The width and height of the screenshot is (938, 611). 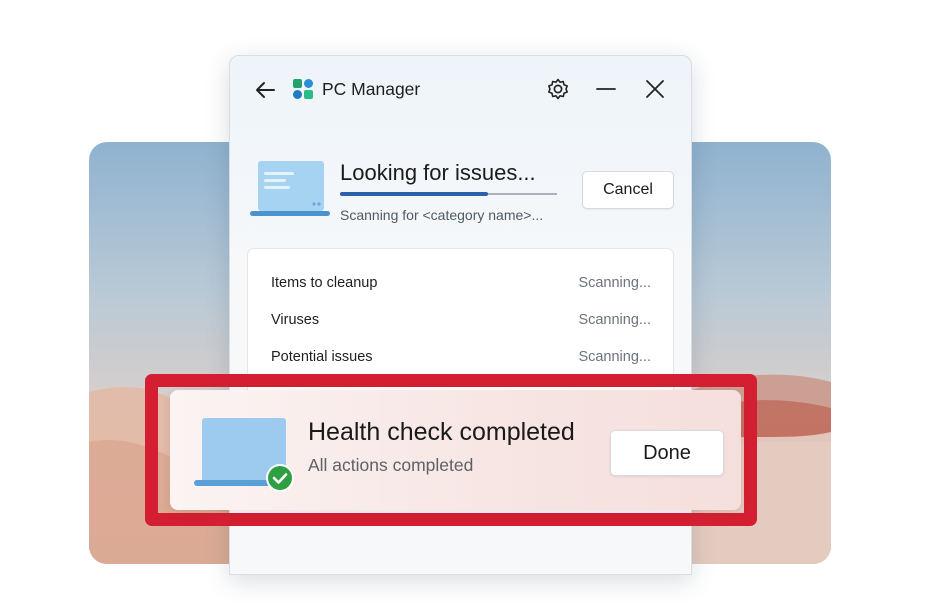 I want to click on result-label: Items to cleanup, so click(x=324, y=283).